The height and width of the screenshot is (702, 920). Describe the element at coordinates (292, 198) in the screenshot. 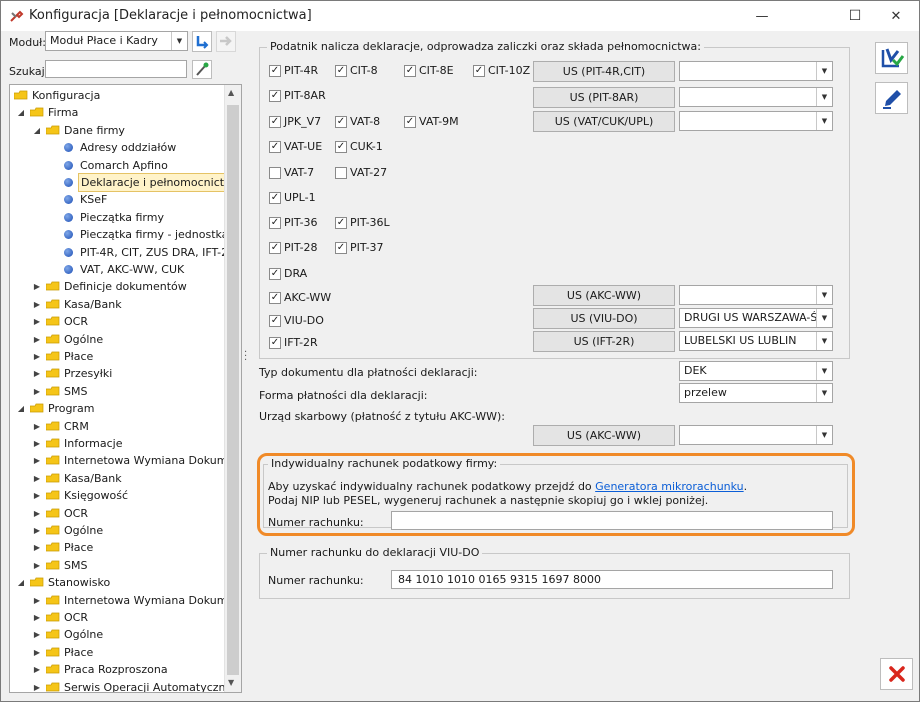

I see `declaration-checkbox: ✓ UPL-1` at that location.